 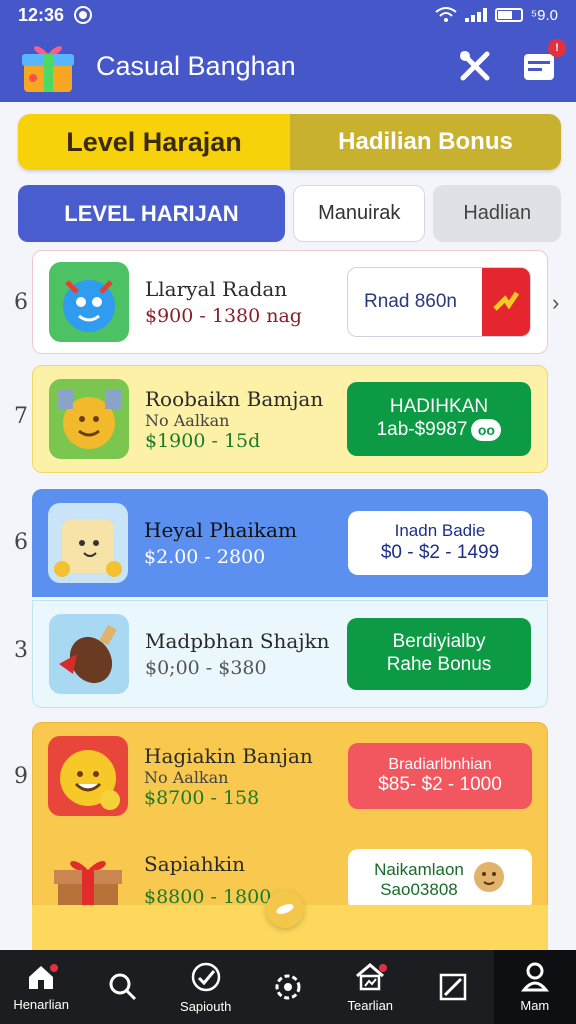 I want to click on tab-level-harijan: LEVEL HARIJAN, so click(x=151, y=213).